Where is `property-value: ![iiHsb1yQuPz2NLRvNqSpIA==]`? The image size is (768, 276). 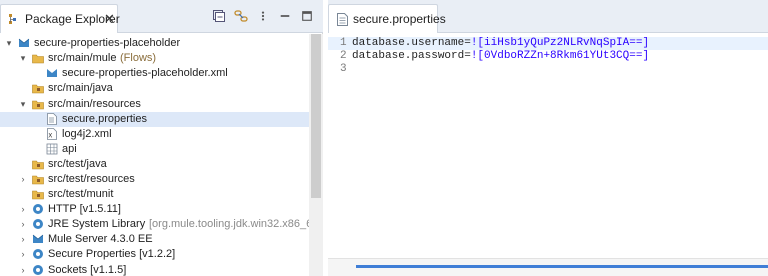
property-value: ![iiHsb1yQuPz2NLRvNqSpIA==] is located at coordinates (560, 43).